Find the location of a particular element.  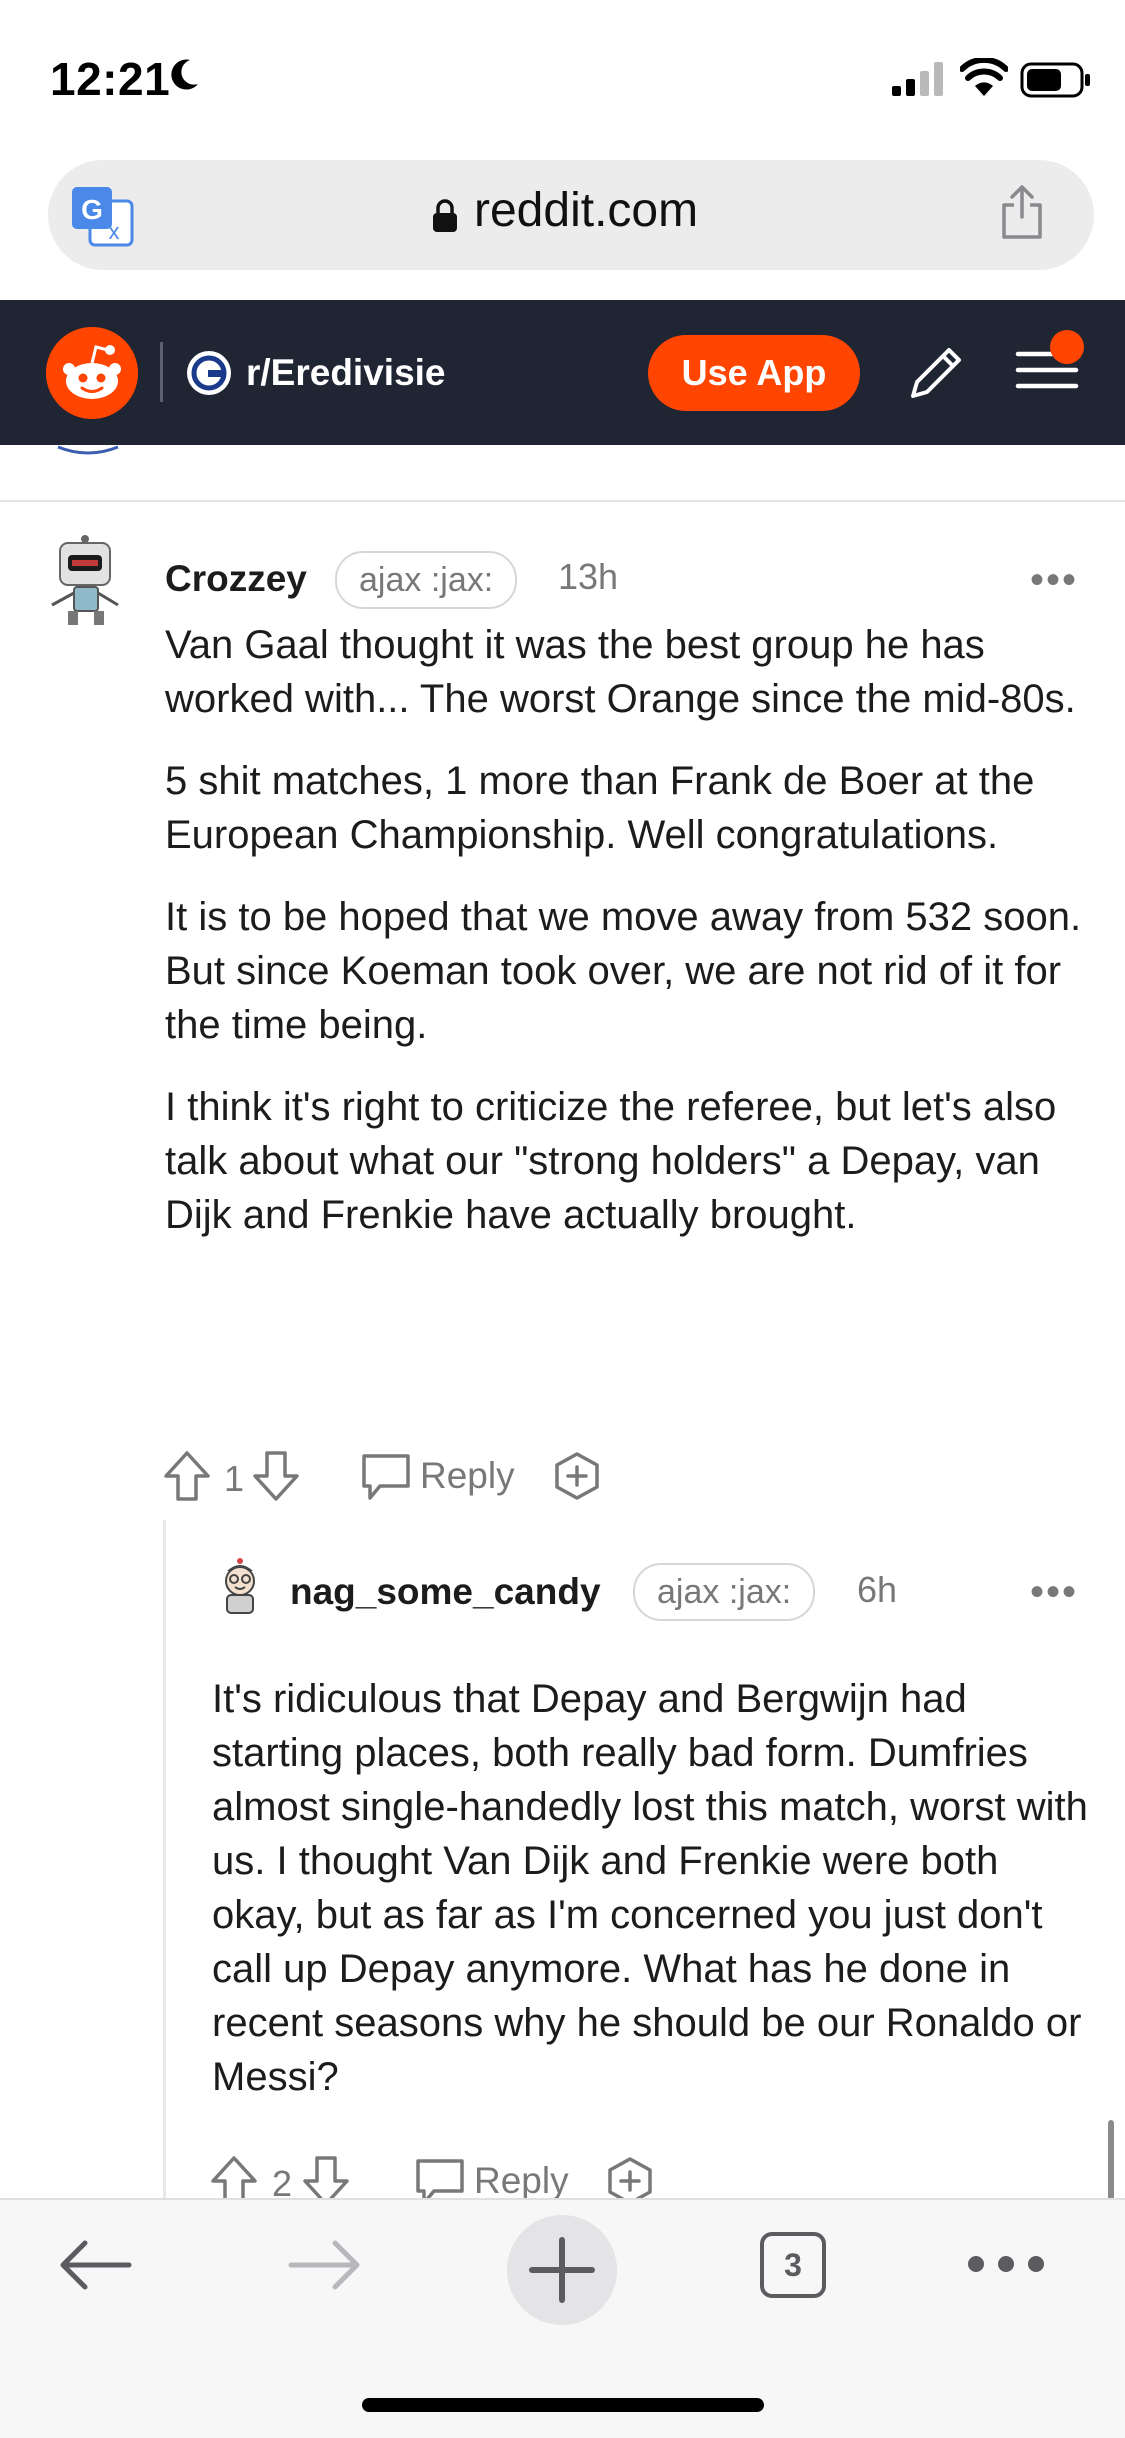

status-time: 12:21 is located at coordinates (110, 79).